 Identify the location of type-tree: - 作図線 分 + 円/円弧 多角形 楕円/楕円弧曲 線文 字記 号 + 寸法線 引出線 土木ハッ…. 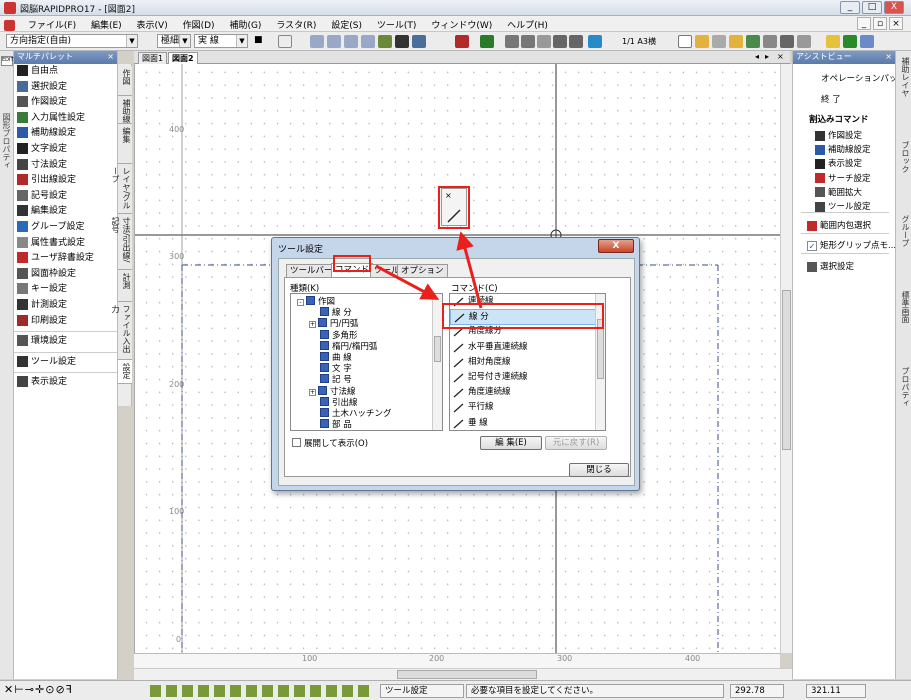
(366, 362).